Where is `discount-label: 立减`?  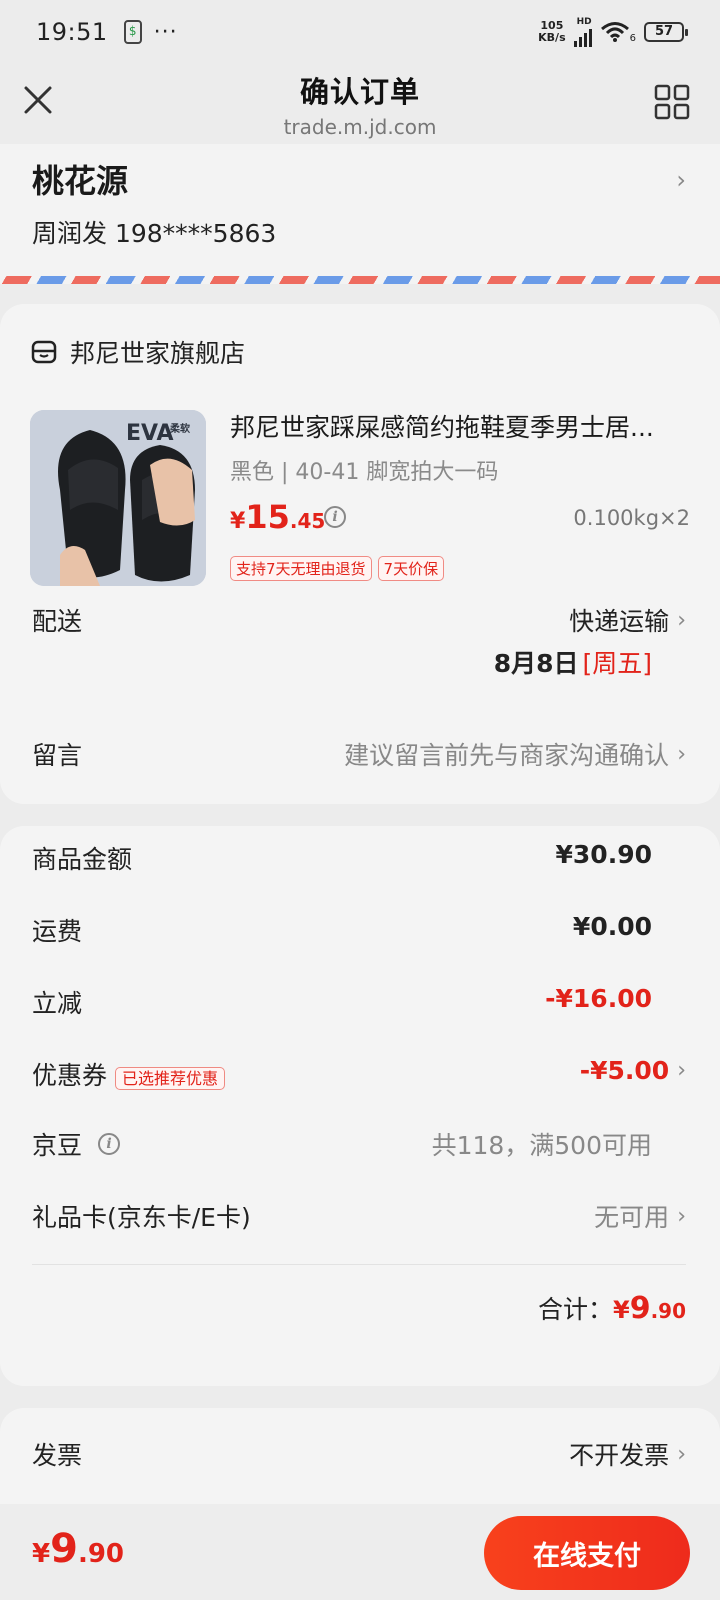
discount-label: 立减 is located at coordinates (57, 1003).